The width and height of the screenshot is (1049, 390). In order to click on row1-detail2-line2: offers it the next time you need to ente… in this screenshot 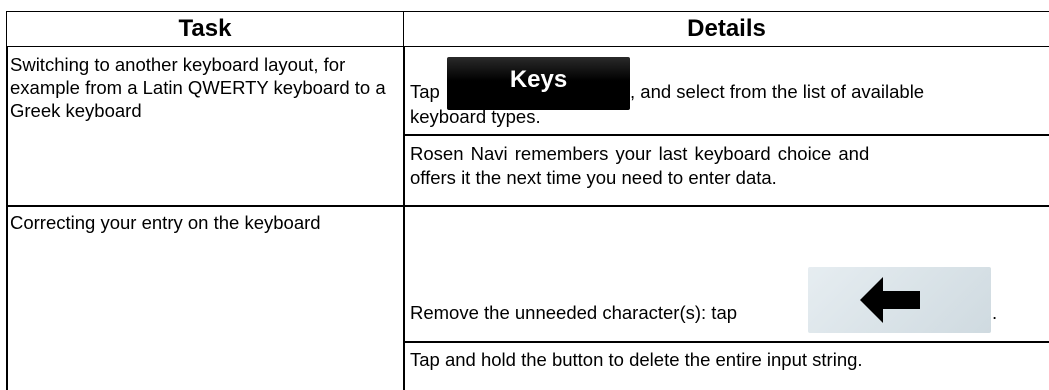, I will do `click(593, 177)`.